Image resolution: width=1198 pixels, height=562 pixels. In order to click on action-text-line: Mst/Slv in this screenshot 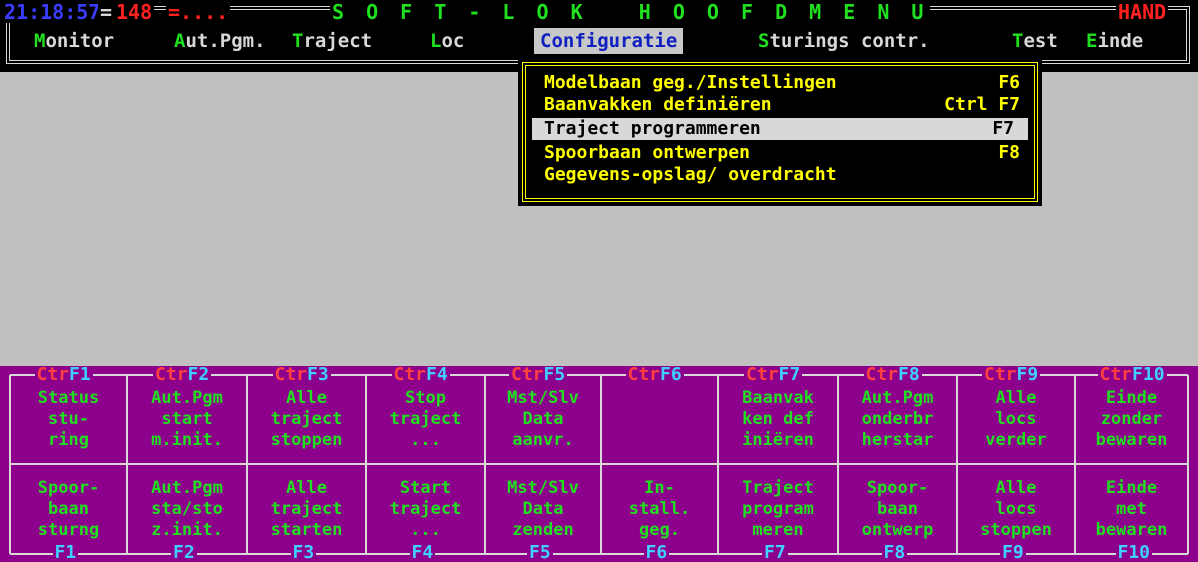, I will do `click(543, 488)`.